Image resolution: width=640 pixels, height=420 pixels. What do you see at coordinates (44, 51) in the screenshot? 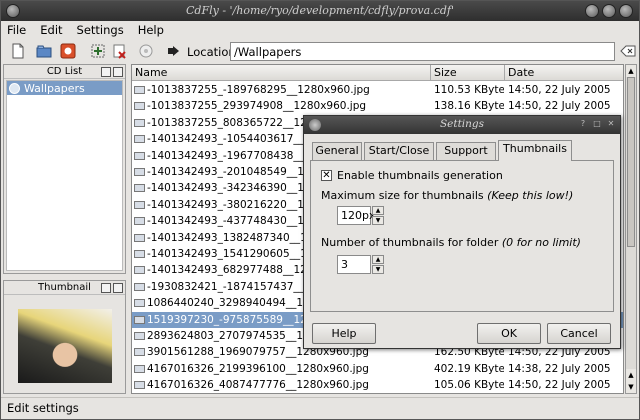
I see `open-icon` at bounding box center [44, 51].